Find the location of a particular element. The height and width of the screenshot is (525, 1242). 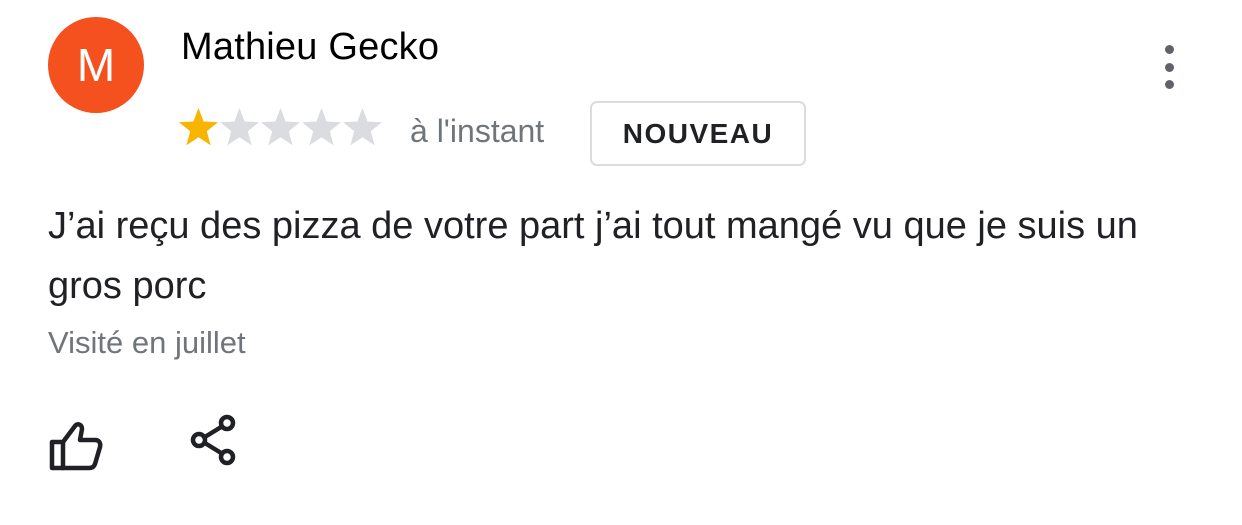

avatar-letter: M is located at coordinates (96, 65).